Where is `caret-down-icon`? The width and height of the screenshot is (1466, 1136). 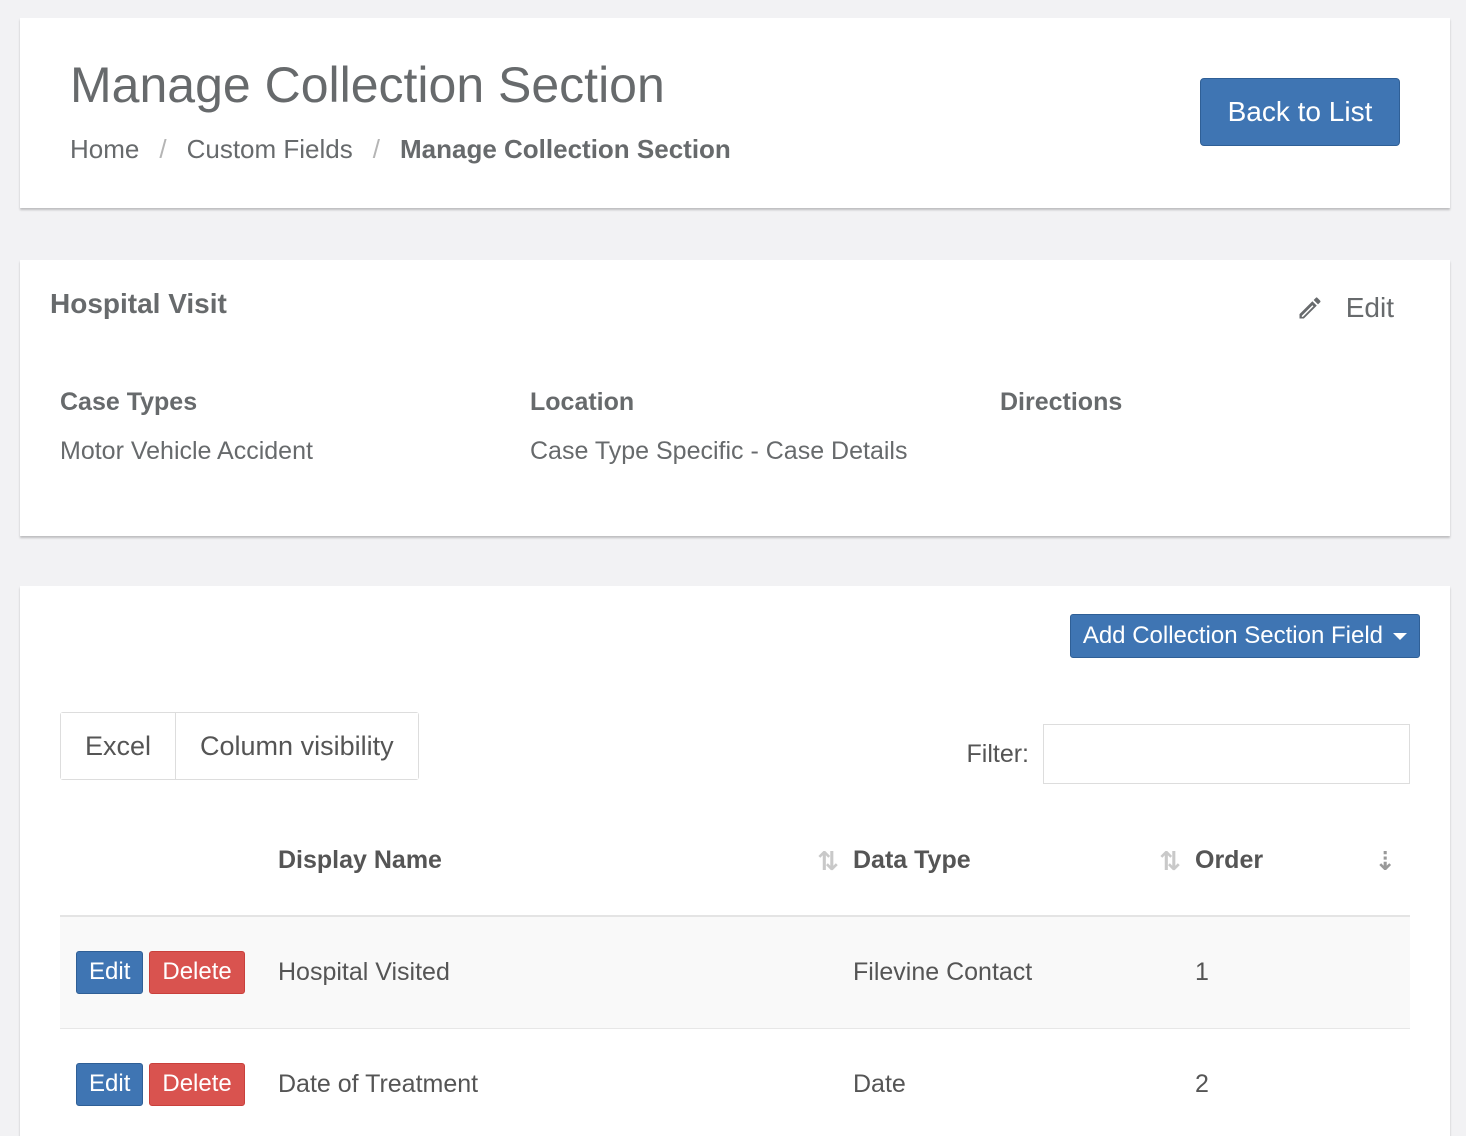 caret-down-icon is located at coordinates (1400, 636).